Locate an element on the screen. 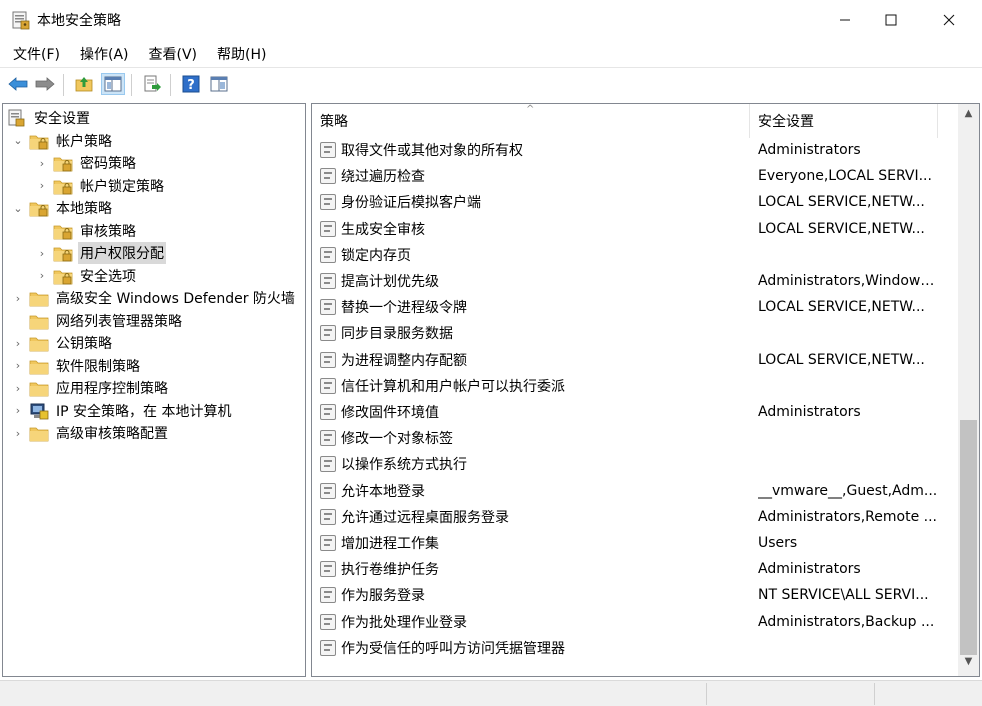  policy-name: 作为受信任的呼叫方访问凭据管理器 is located at coordinates (453, 648).